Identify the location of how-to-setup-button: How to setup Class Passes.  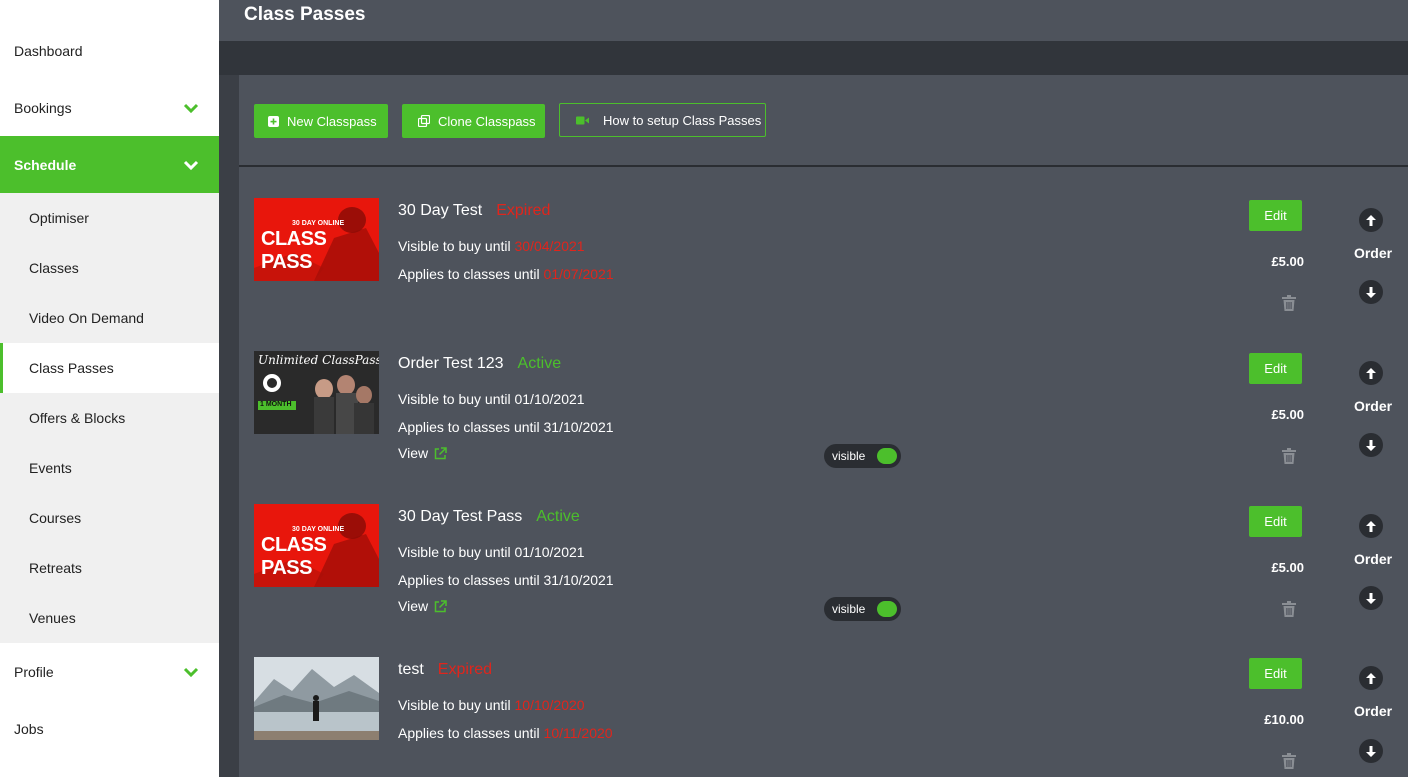
(662, 120).